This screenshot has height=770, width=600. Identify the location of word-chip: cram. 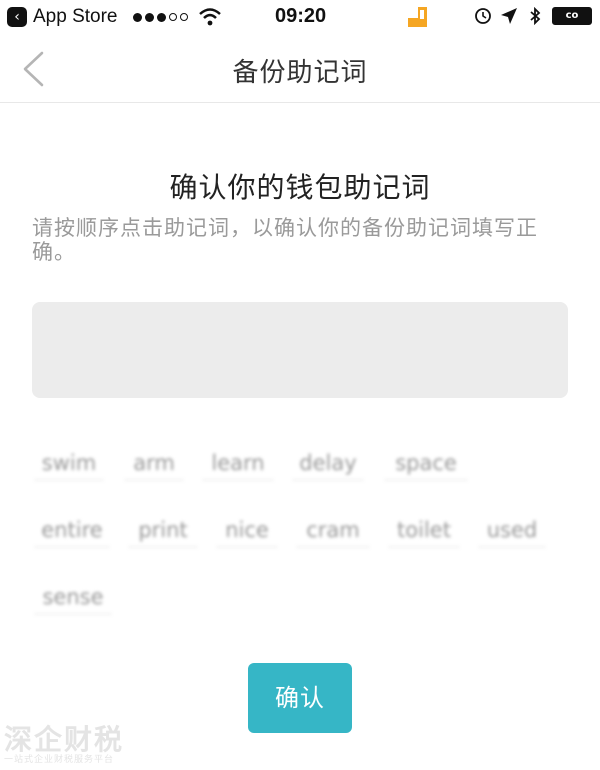
(333, 531).